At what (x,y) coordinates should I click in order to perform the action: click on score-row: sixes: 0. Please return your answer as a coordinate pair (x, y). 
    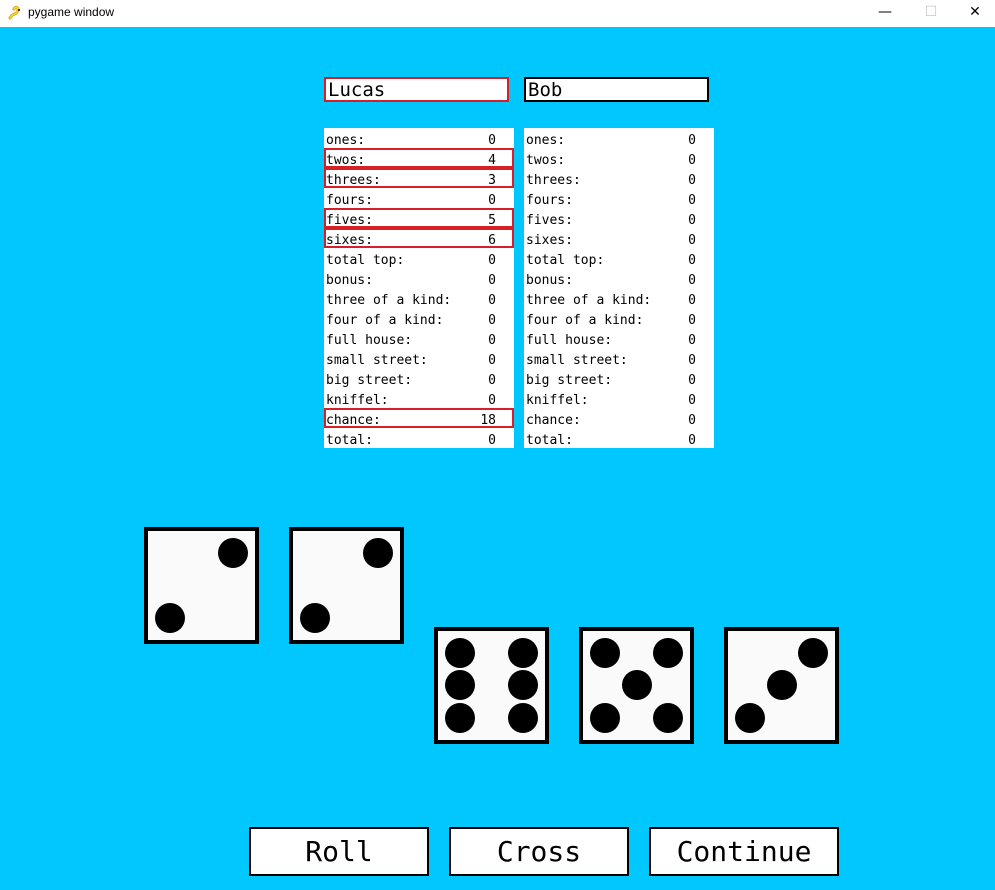
    Looking at the image, I should click on (619, 238).